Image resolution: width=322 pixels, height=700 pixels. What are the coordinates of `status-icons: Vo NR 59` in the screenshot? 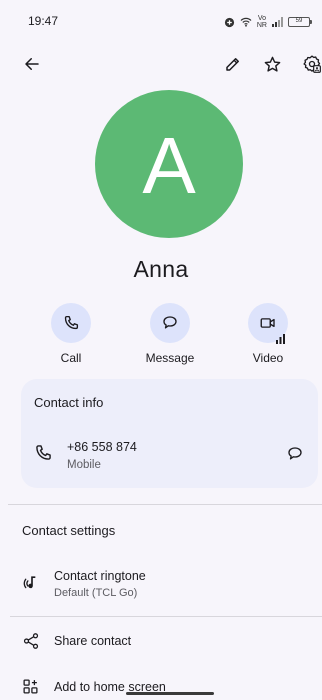 It's located at (268, 22).